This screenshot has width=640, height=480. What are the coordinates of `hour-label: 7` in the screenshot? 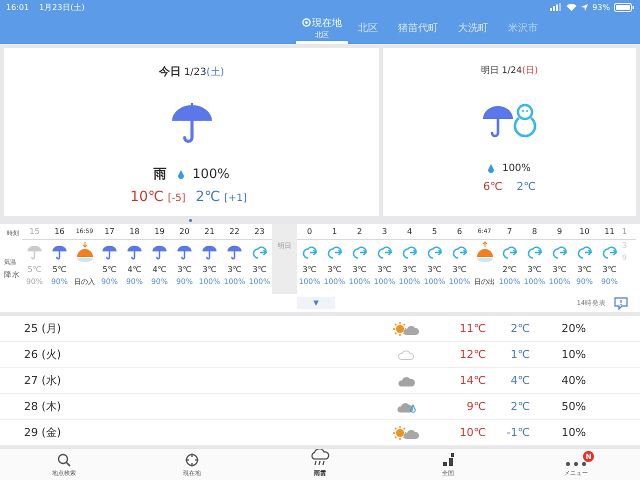 It's located at (509, 232).